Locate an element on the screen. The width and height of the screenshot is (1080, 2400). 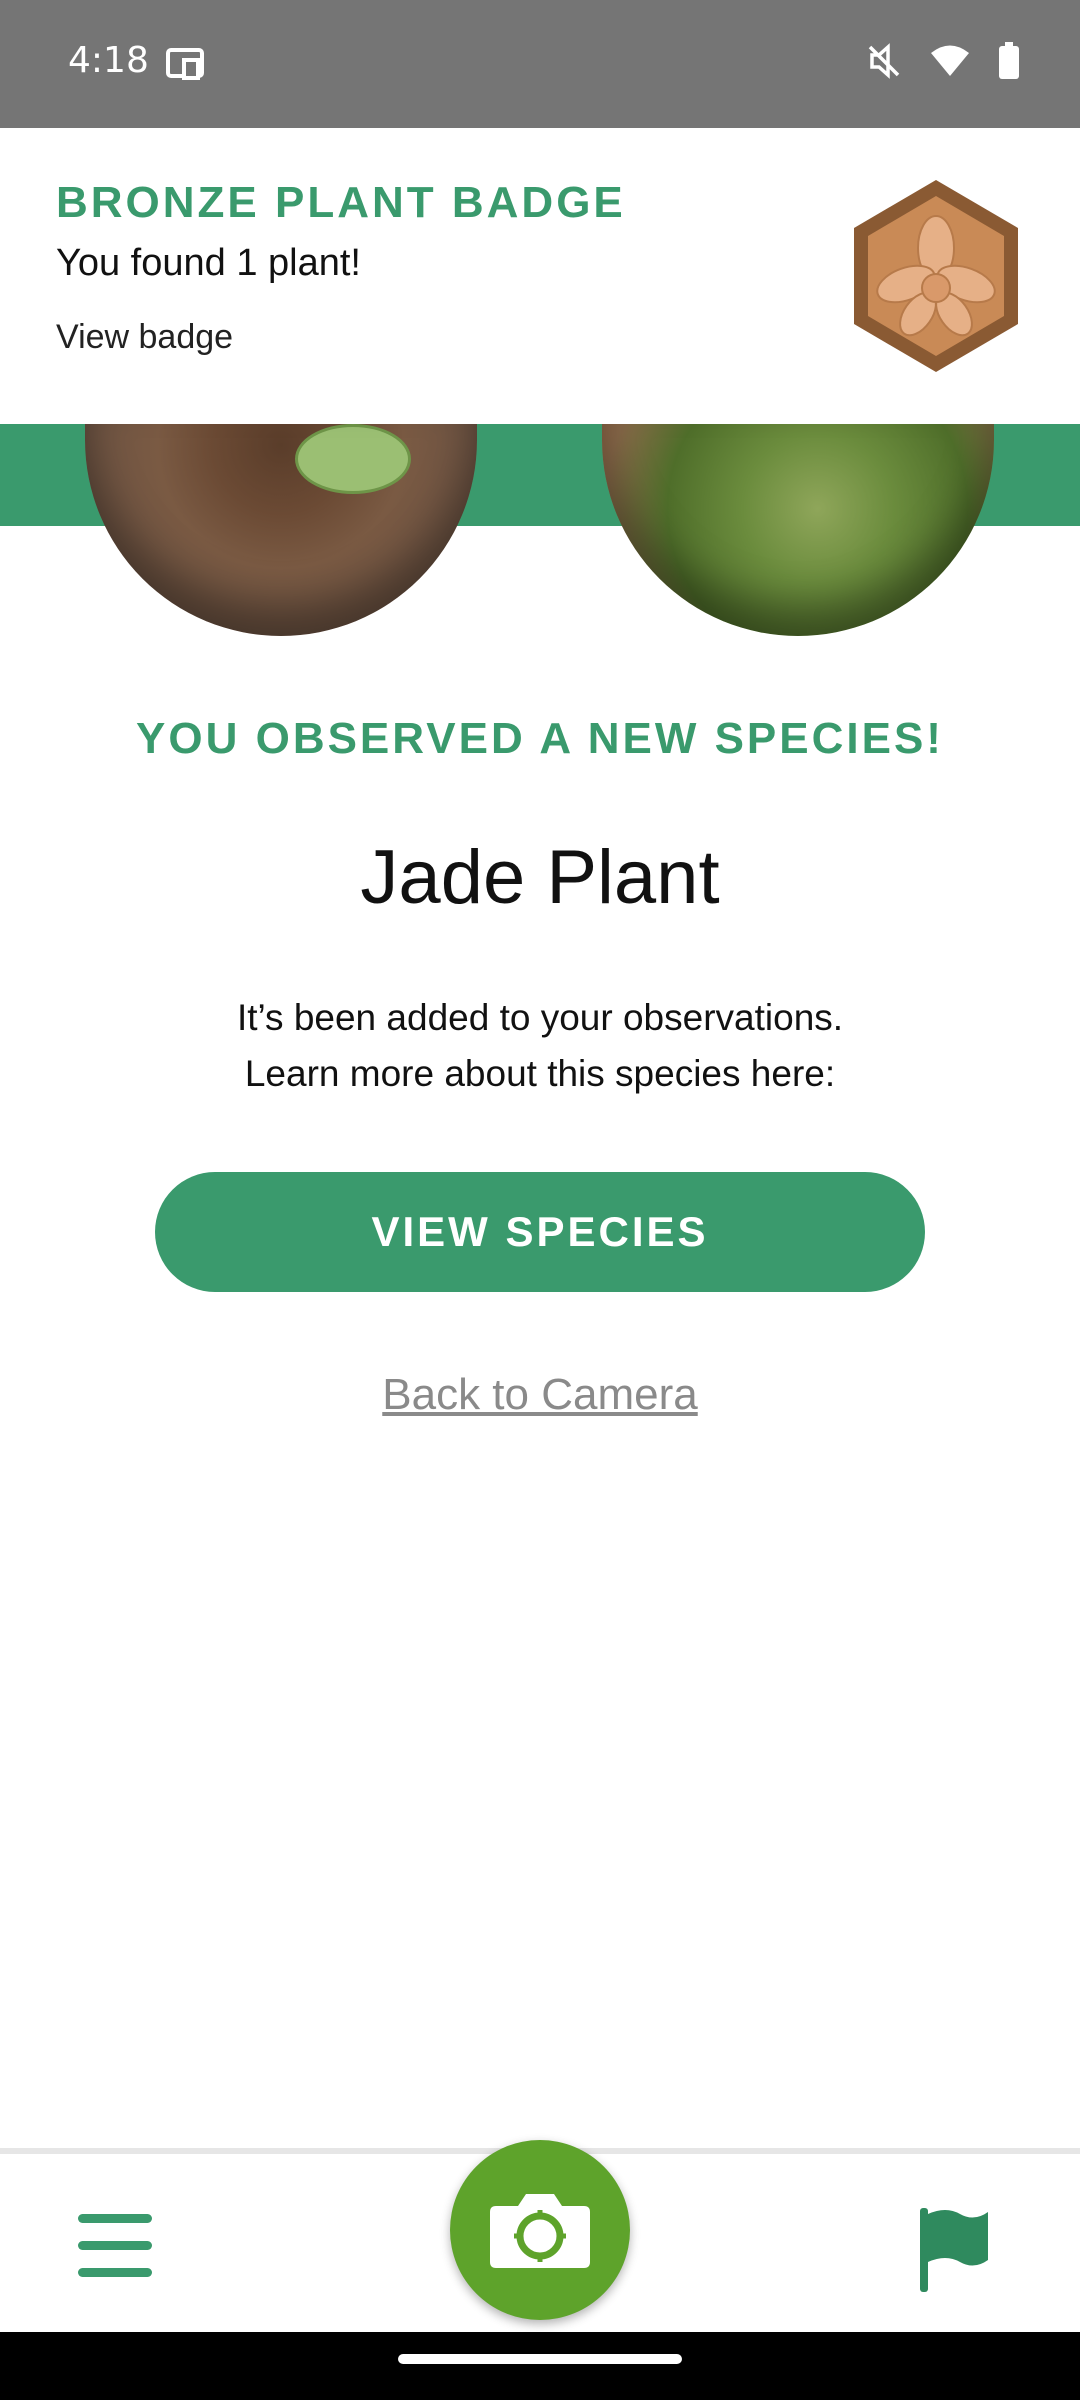
home-gesture-pill is located at coordinates (540, 2359).